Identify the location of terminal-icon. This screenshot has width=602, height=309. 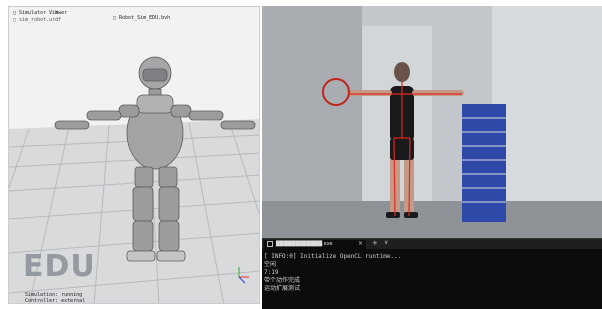
(270, 244).